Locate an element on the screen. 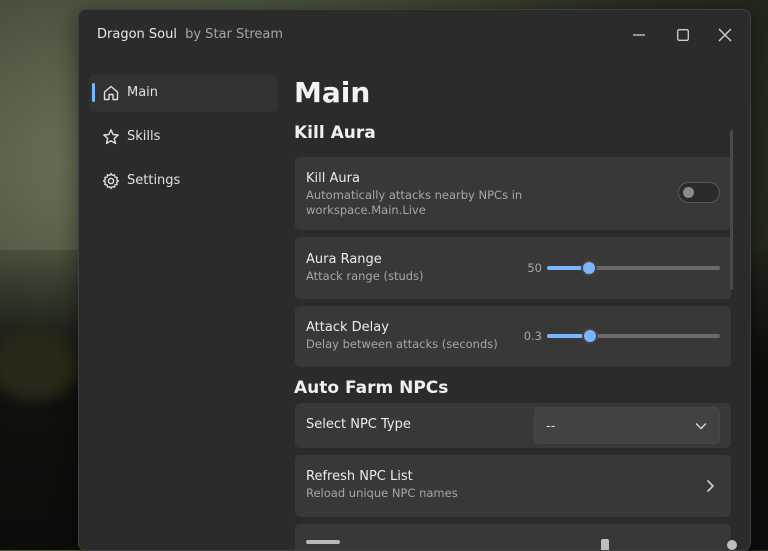  sidebar-item-label: Settings is located at coordinates (154, 180).